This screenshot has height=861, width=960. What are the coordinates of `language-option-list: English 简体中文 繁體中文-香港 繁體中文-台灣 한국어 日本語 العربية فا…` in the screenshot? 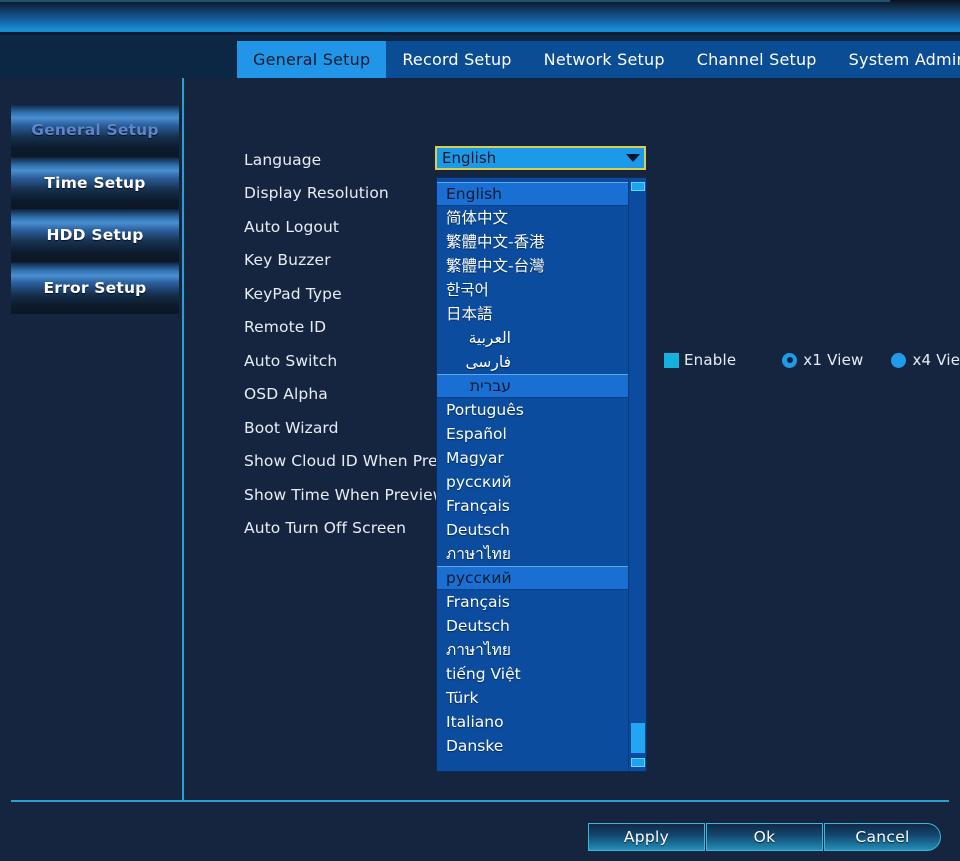 It's located at (533, 468).